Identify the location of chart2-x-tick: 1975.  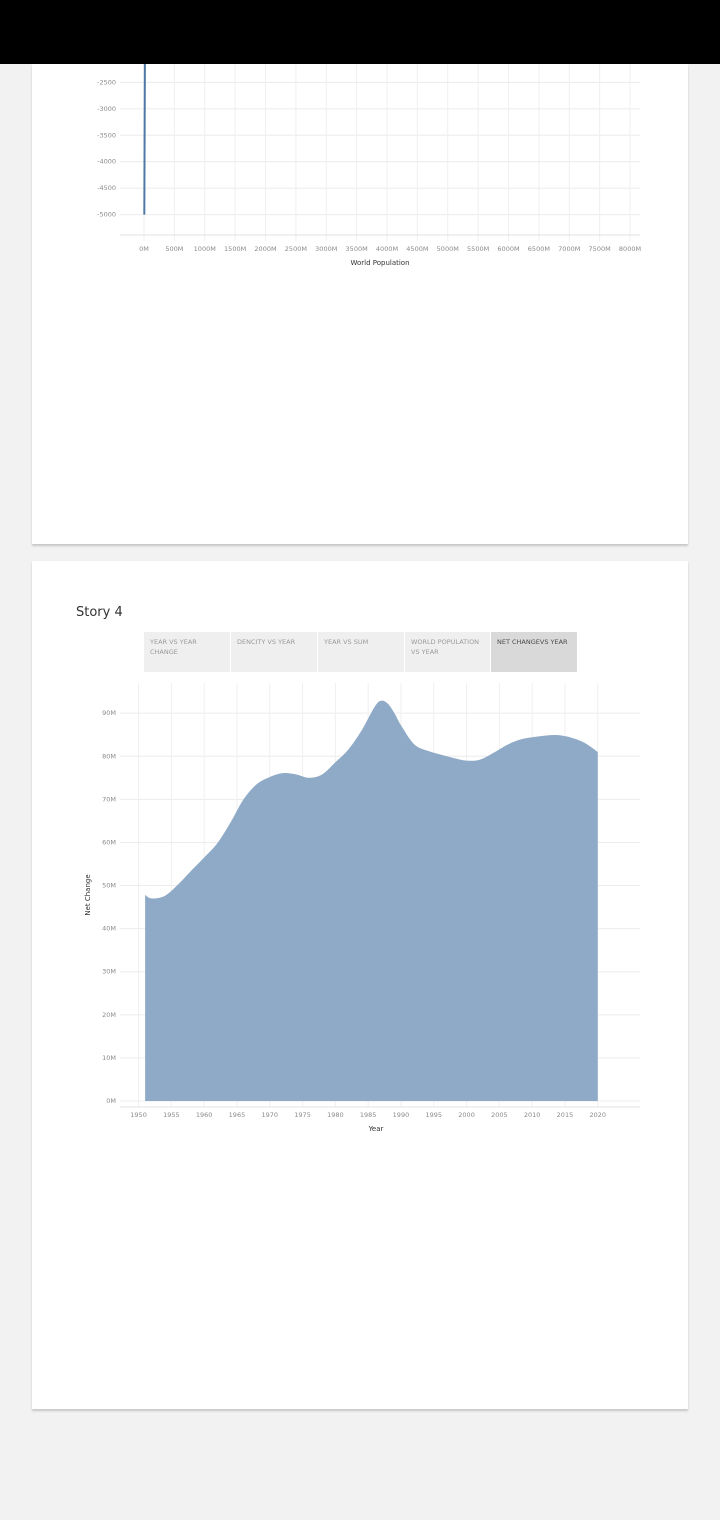
(302, 1115).